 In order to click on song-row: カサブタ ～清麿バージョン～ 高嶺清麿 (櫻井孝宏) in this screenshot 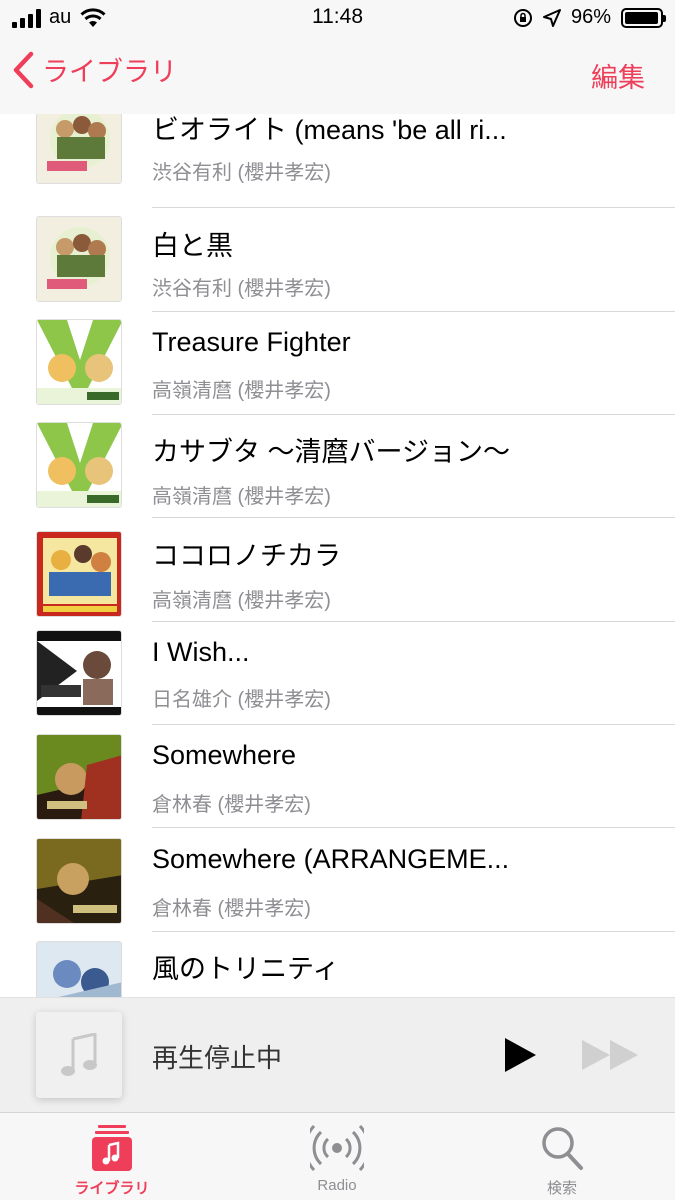, I will do `click(337, 466)`.